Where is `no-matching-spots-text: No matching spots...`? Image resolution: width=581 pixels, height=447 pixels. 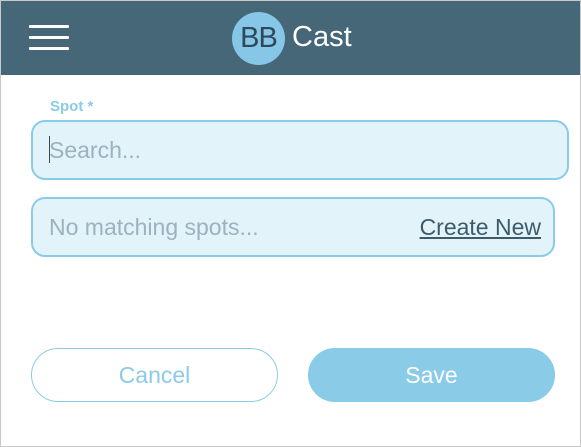
no-matching-spots-text: No matching spots... is located at coordinates (154, 227).